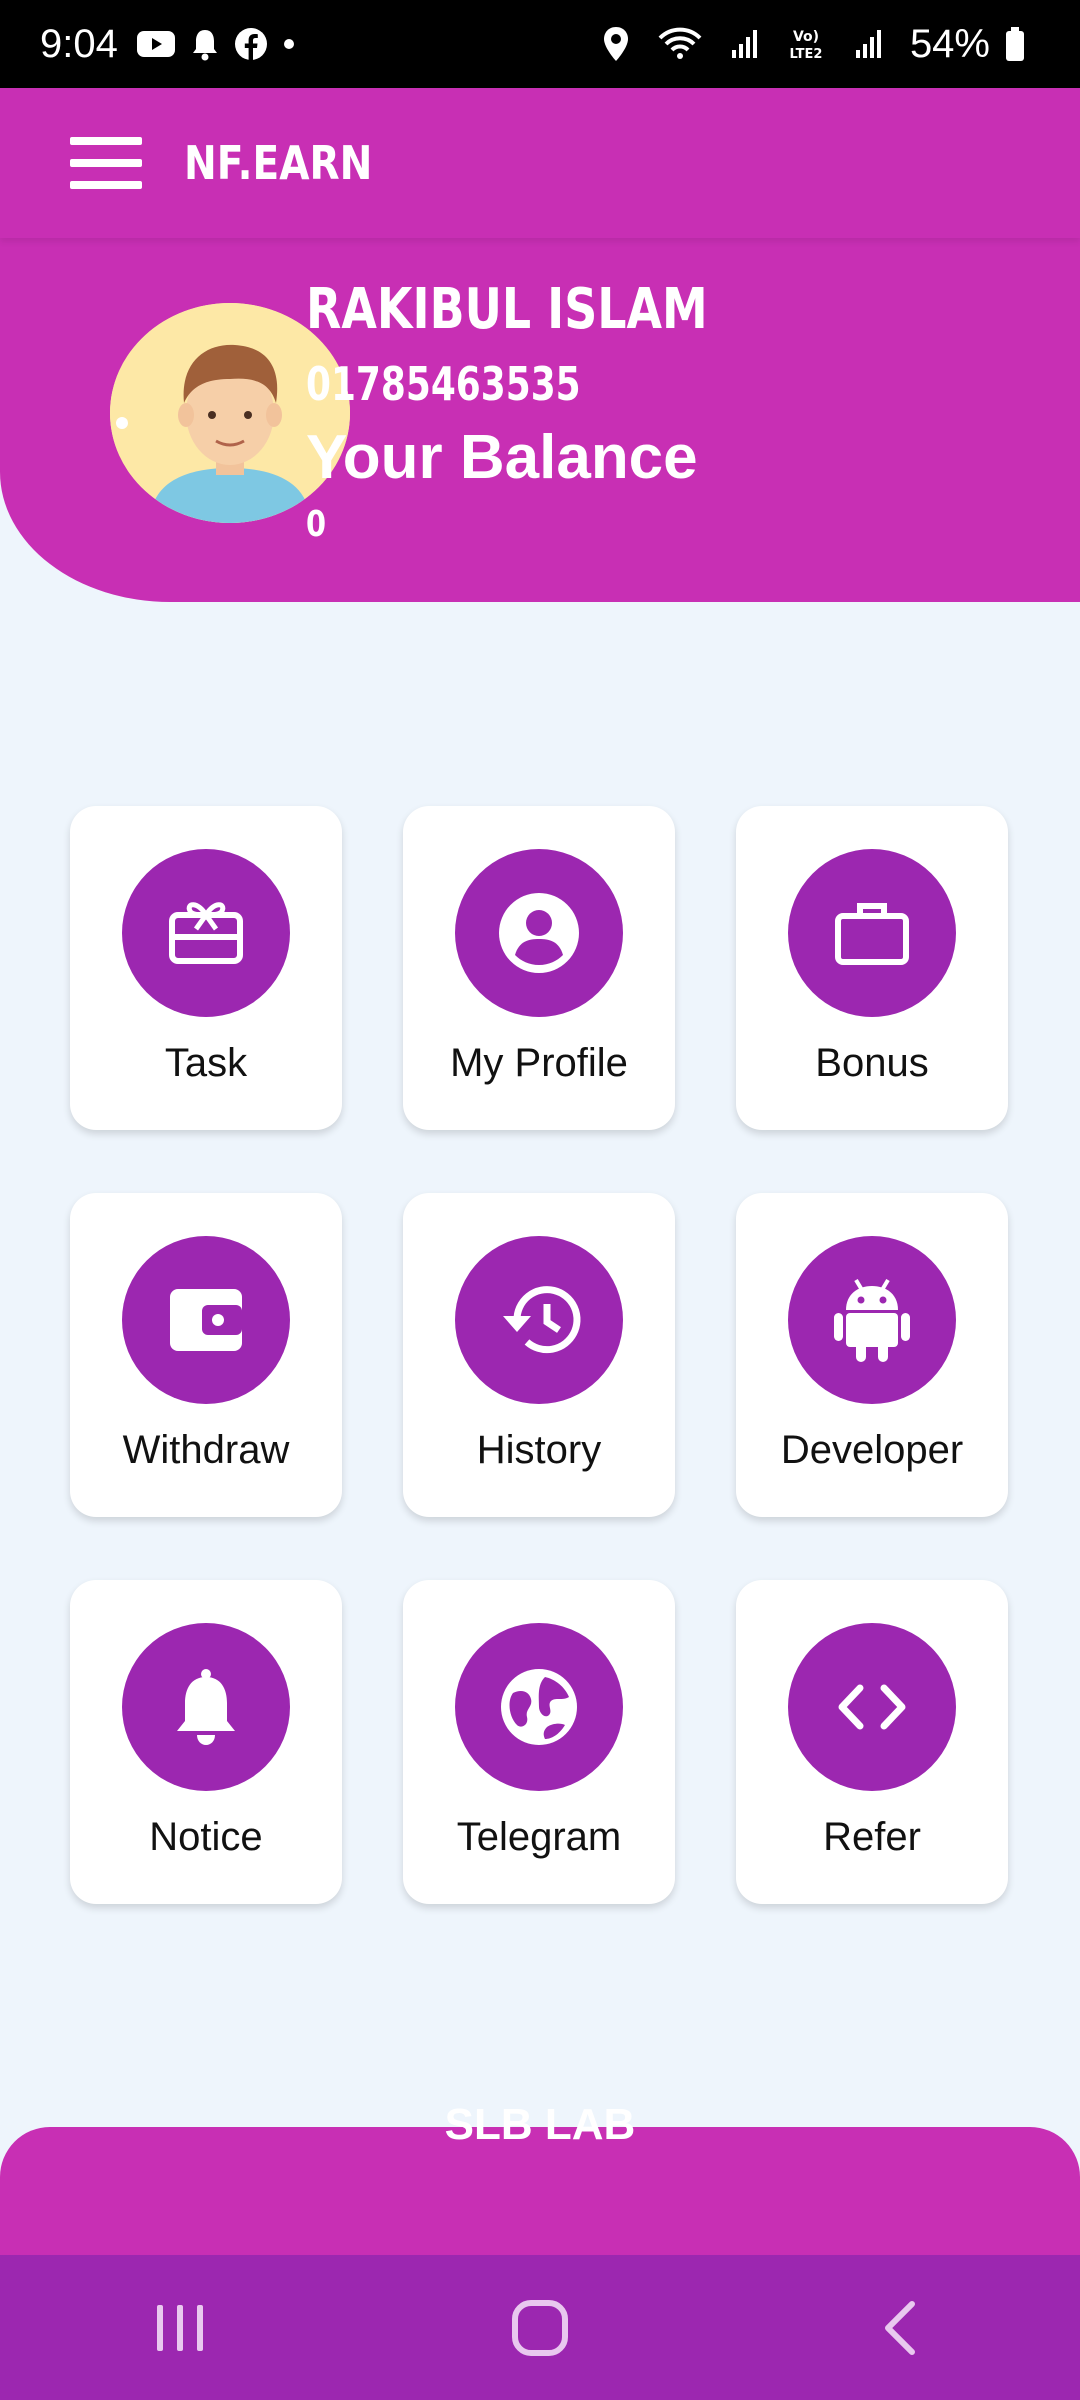 The image size is (1080, 2400). I want to click on history-card: History, so click(539, 1355).